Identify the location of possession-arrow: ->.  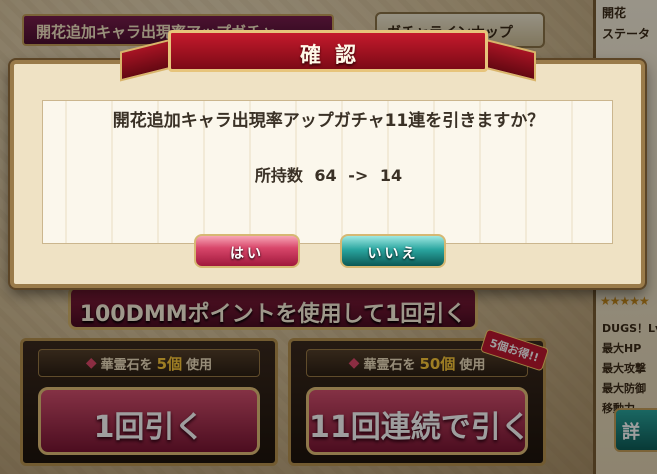
(358, 175).